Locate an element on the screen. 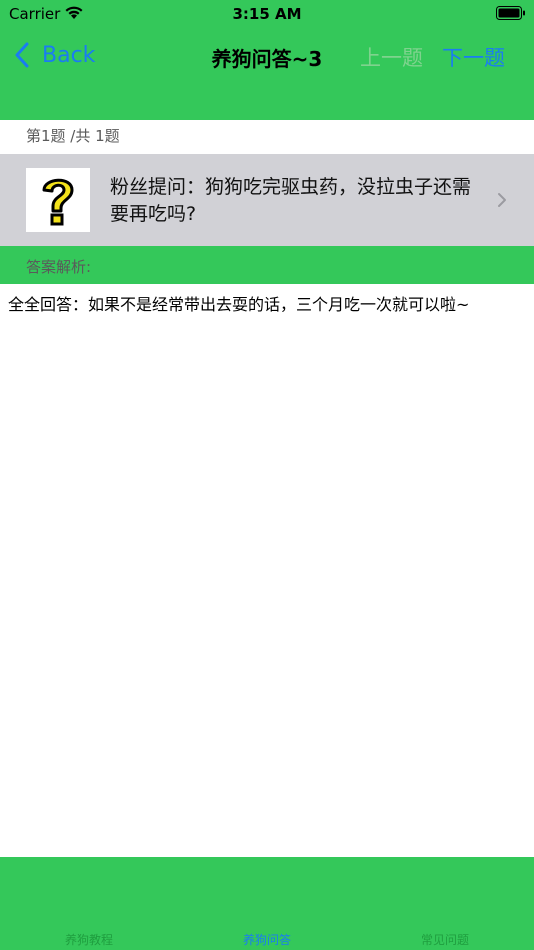 The width and height of the screenshot is (534, 950). question-text: 粉丝提问：狗狗吃完驱虫药，没拉虫子还需要再吃吗? is located at coordinates (291, 200).